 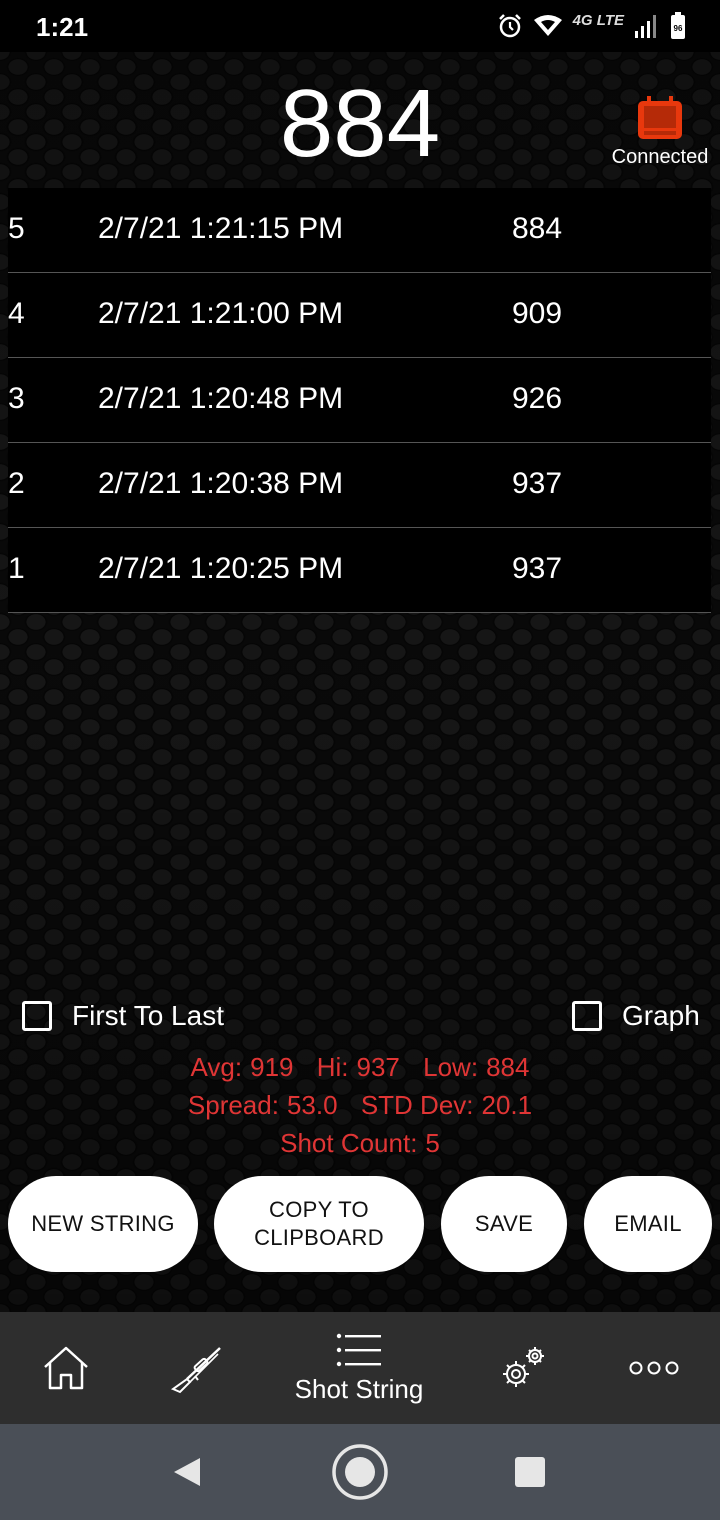 I want to click on svg-text: 96, so click(x=678, y=28).